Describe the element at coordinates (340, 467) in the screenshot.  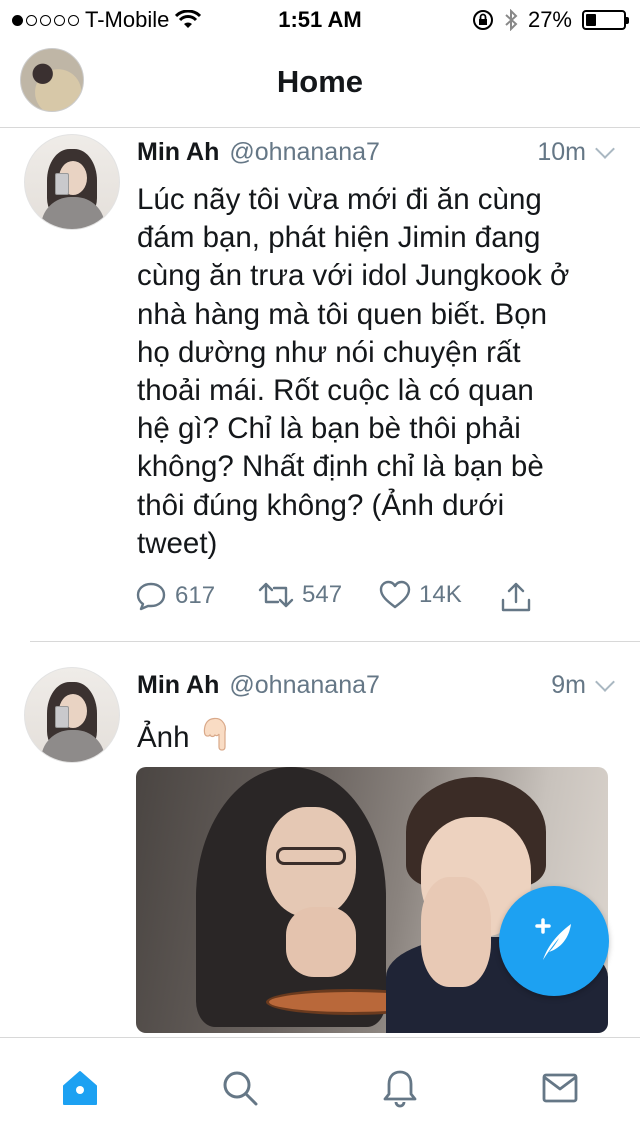
I see `tweet-text-line: không? Nhất định chỉ là bạn bè` at that location.